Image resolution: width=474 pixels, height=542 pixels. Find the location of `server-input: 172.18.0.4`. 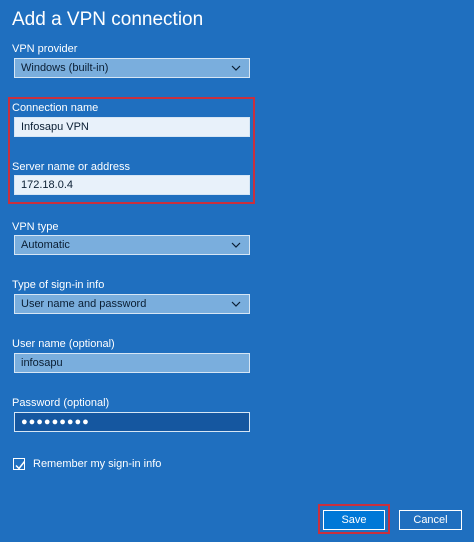

server-input: 172.18.0.4 is located at coordinates (132, 185).